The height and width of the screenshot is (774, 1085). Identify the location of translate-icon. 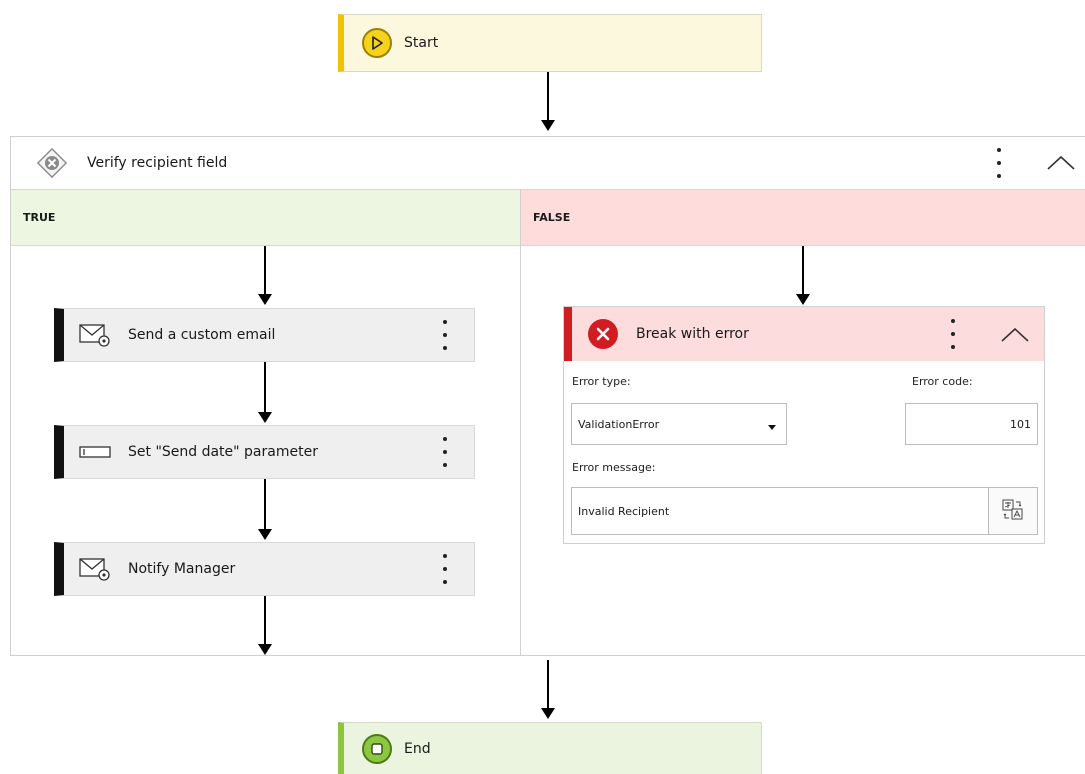
(1013, 511).